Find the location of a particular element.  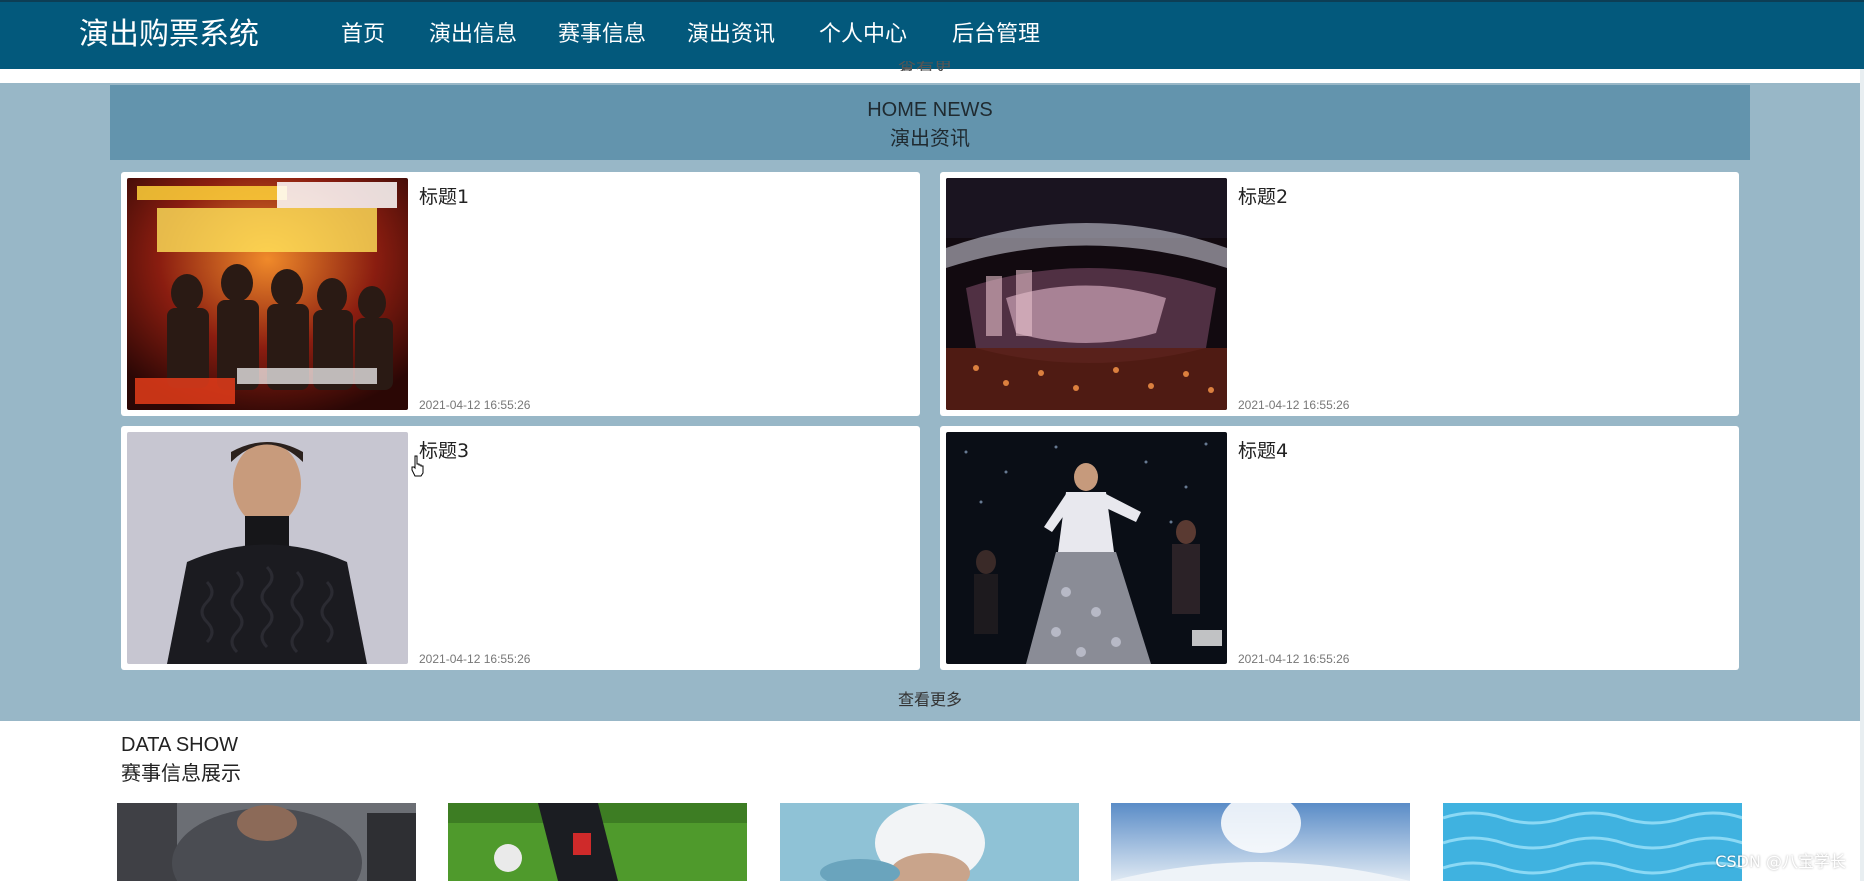

site-brand: 演出购票系统 is located at coordinates (169, 35).